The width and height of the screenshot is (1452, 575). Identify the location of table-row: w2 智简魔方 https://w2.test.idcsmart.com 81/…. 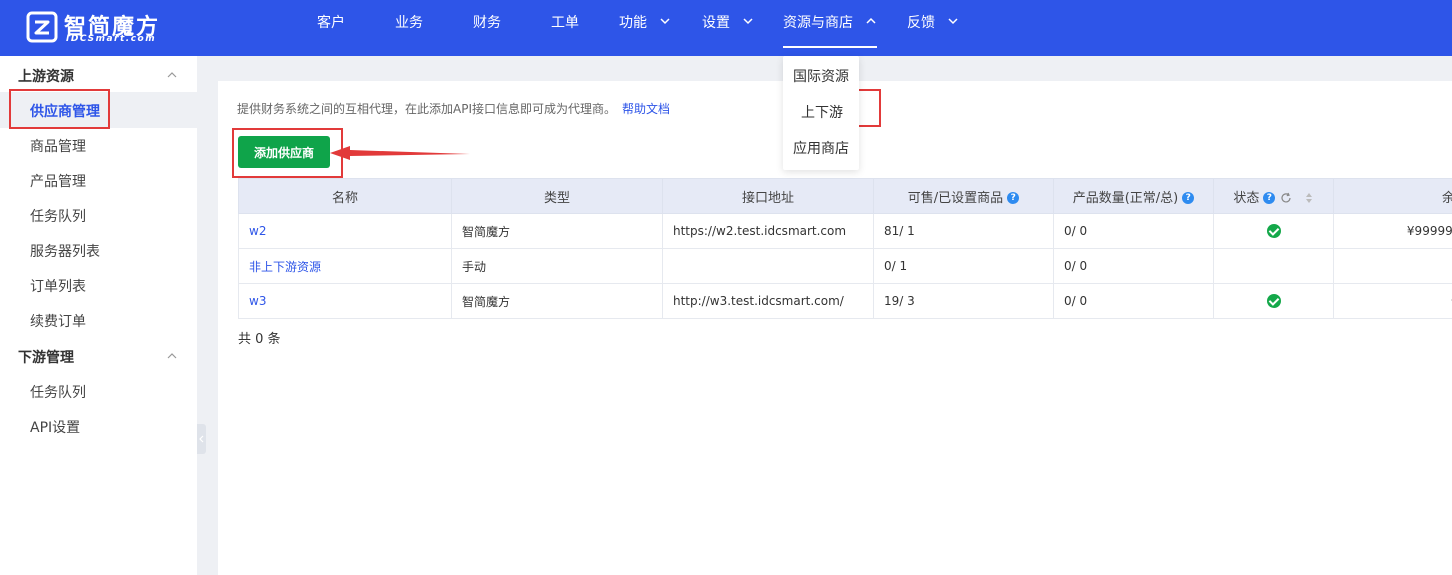
(845, 231).